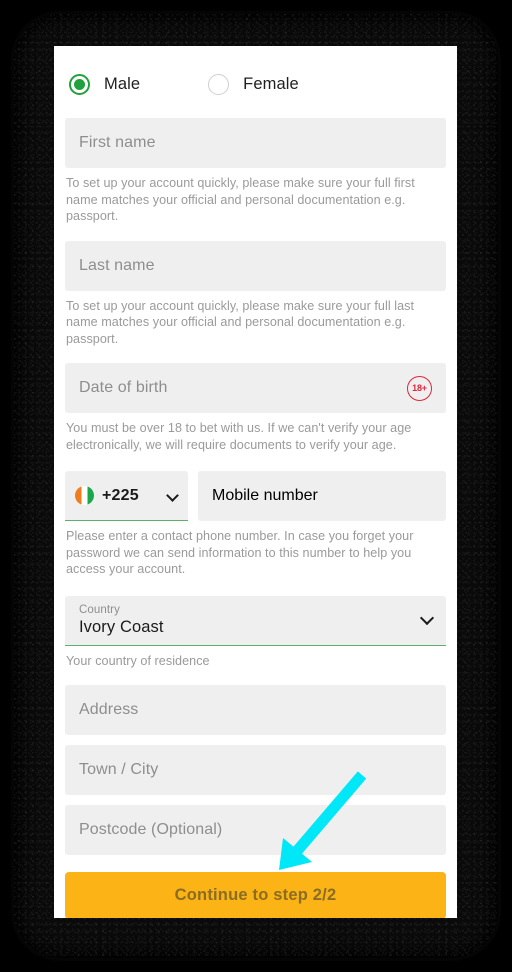 Image resolution: width=512 pixels, height=972 pixels. Describe the element at coordinates (255, 770) in the screenshot. I see `town-city-input: Town / City` at that location.